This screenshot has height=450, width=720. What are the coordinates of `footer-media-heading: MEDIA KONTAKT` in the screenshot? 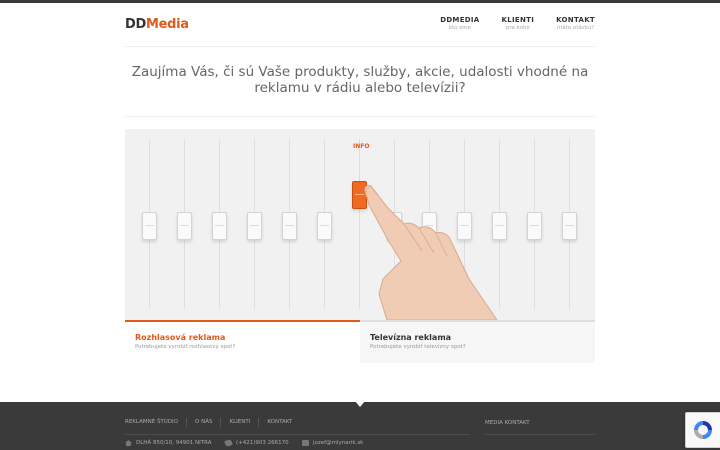 It's located at (507, 423).